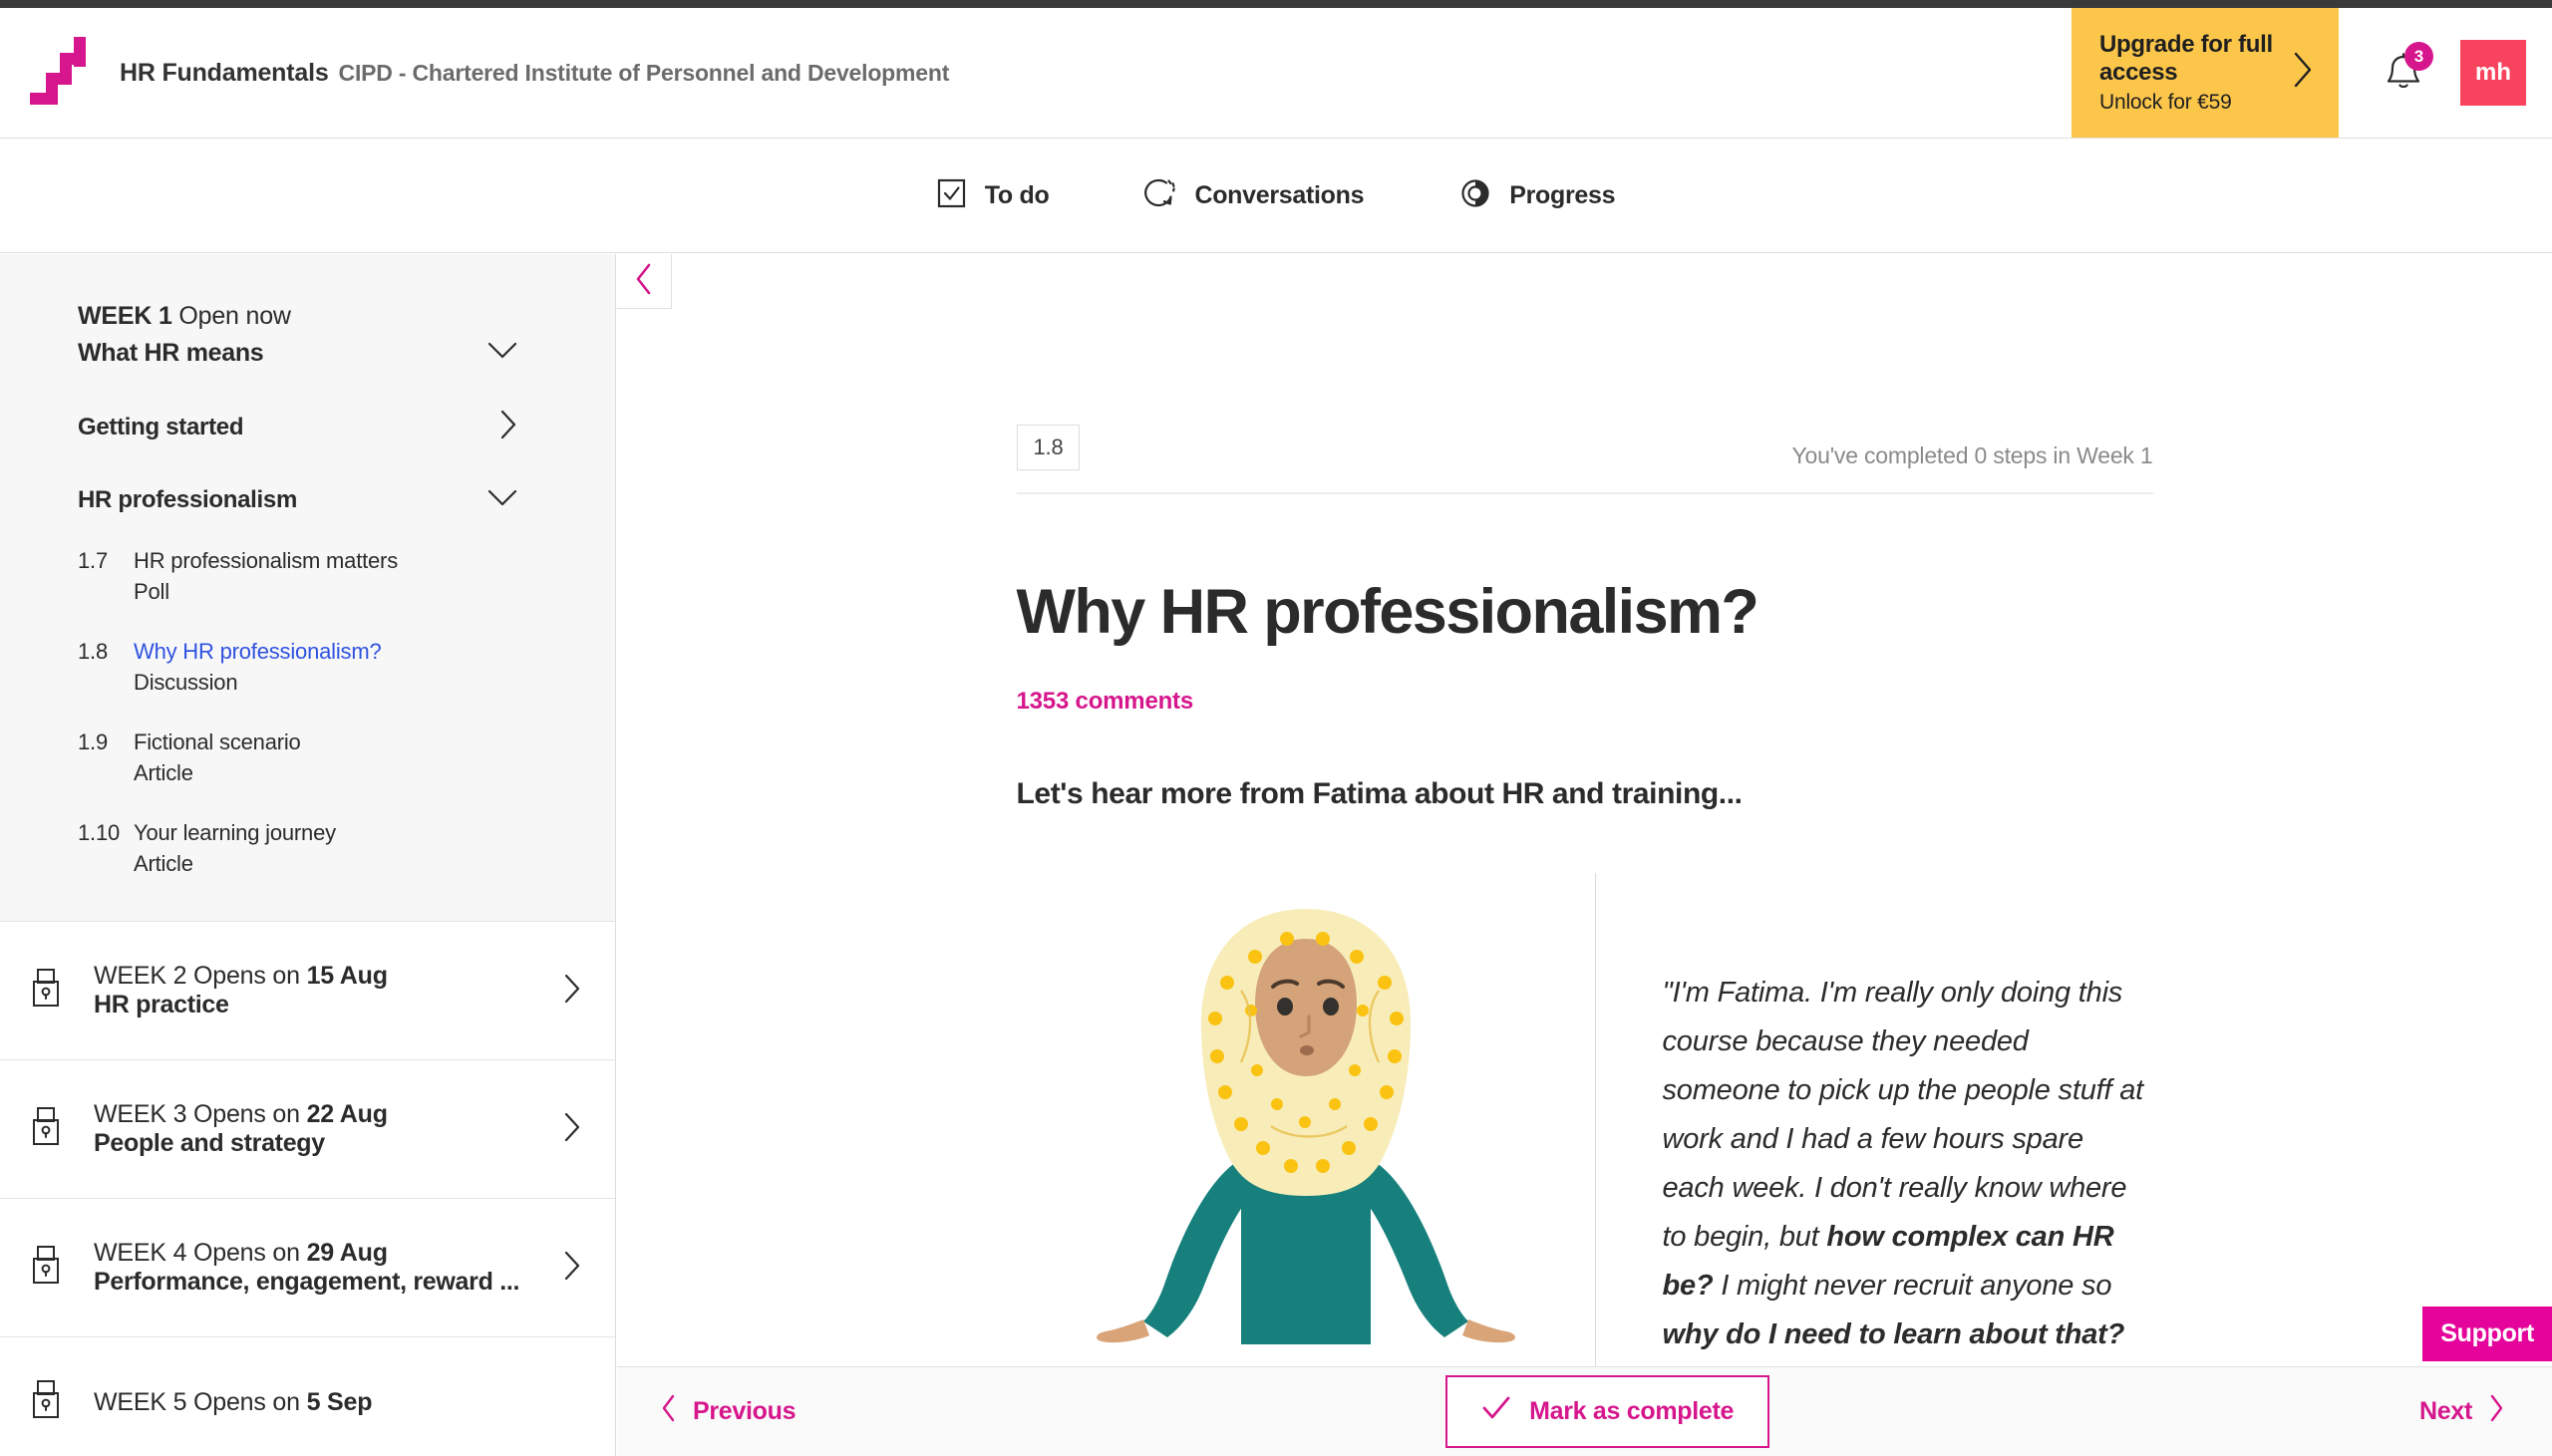 This screenshot has width=2552, height=1456. Describe the element at coordinates (745, 1411) in the screenshot. I see `previous-button-label: Previous` at that location.